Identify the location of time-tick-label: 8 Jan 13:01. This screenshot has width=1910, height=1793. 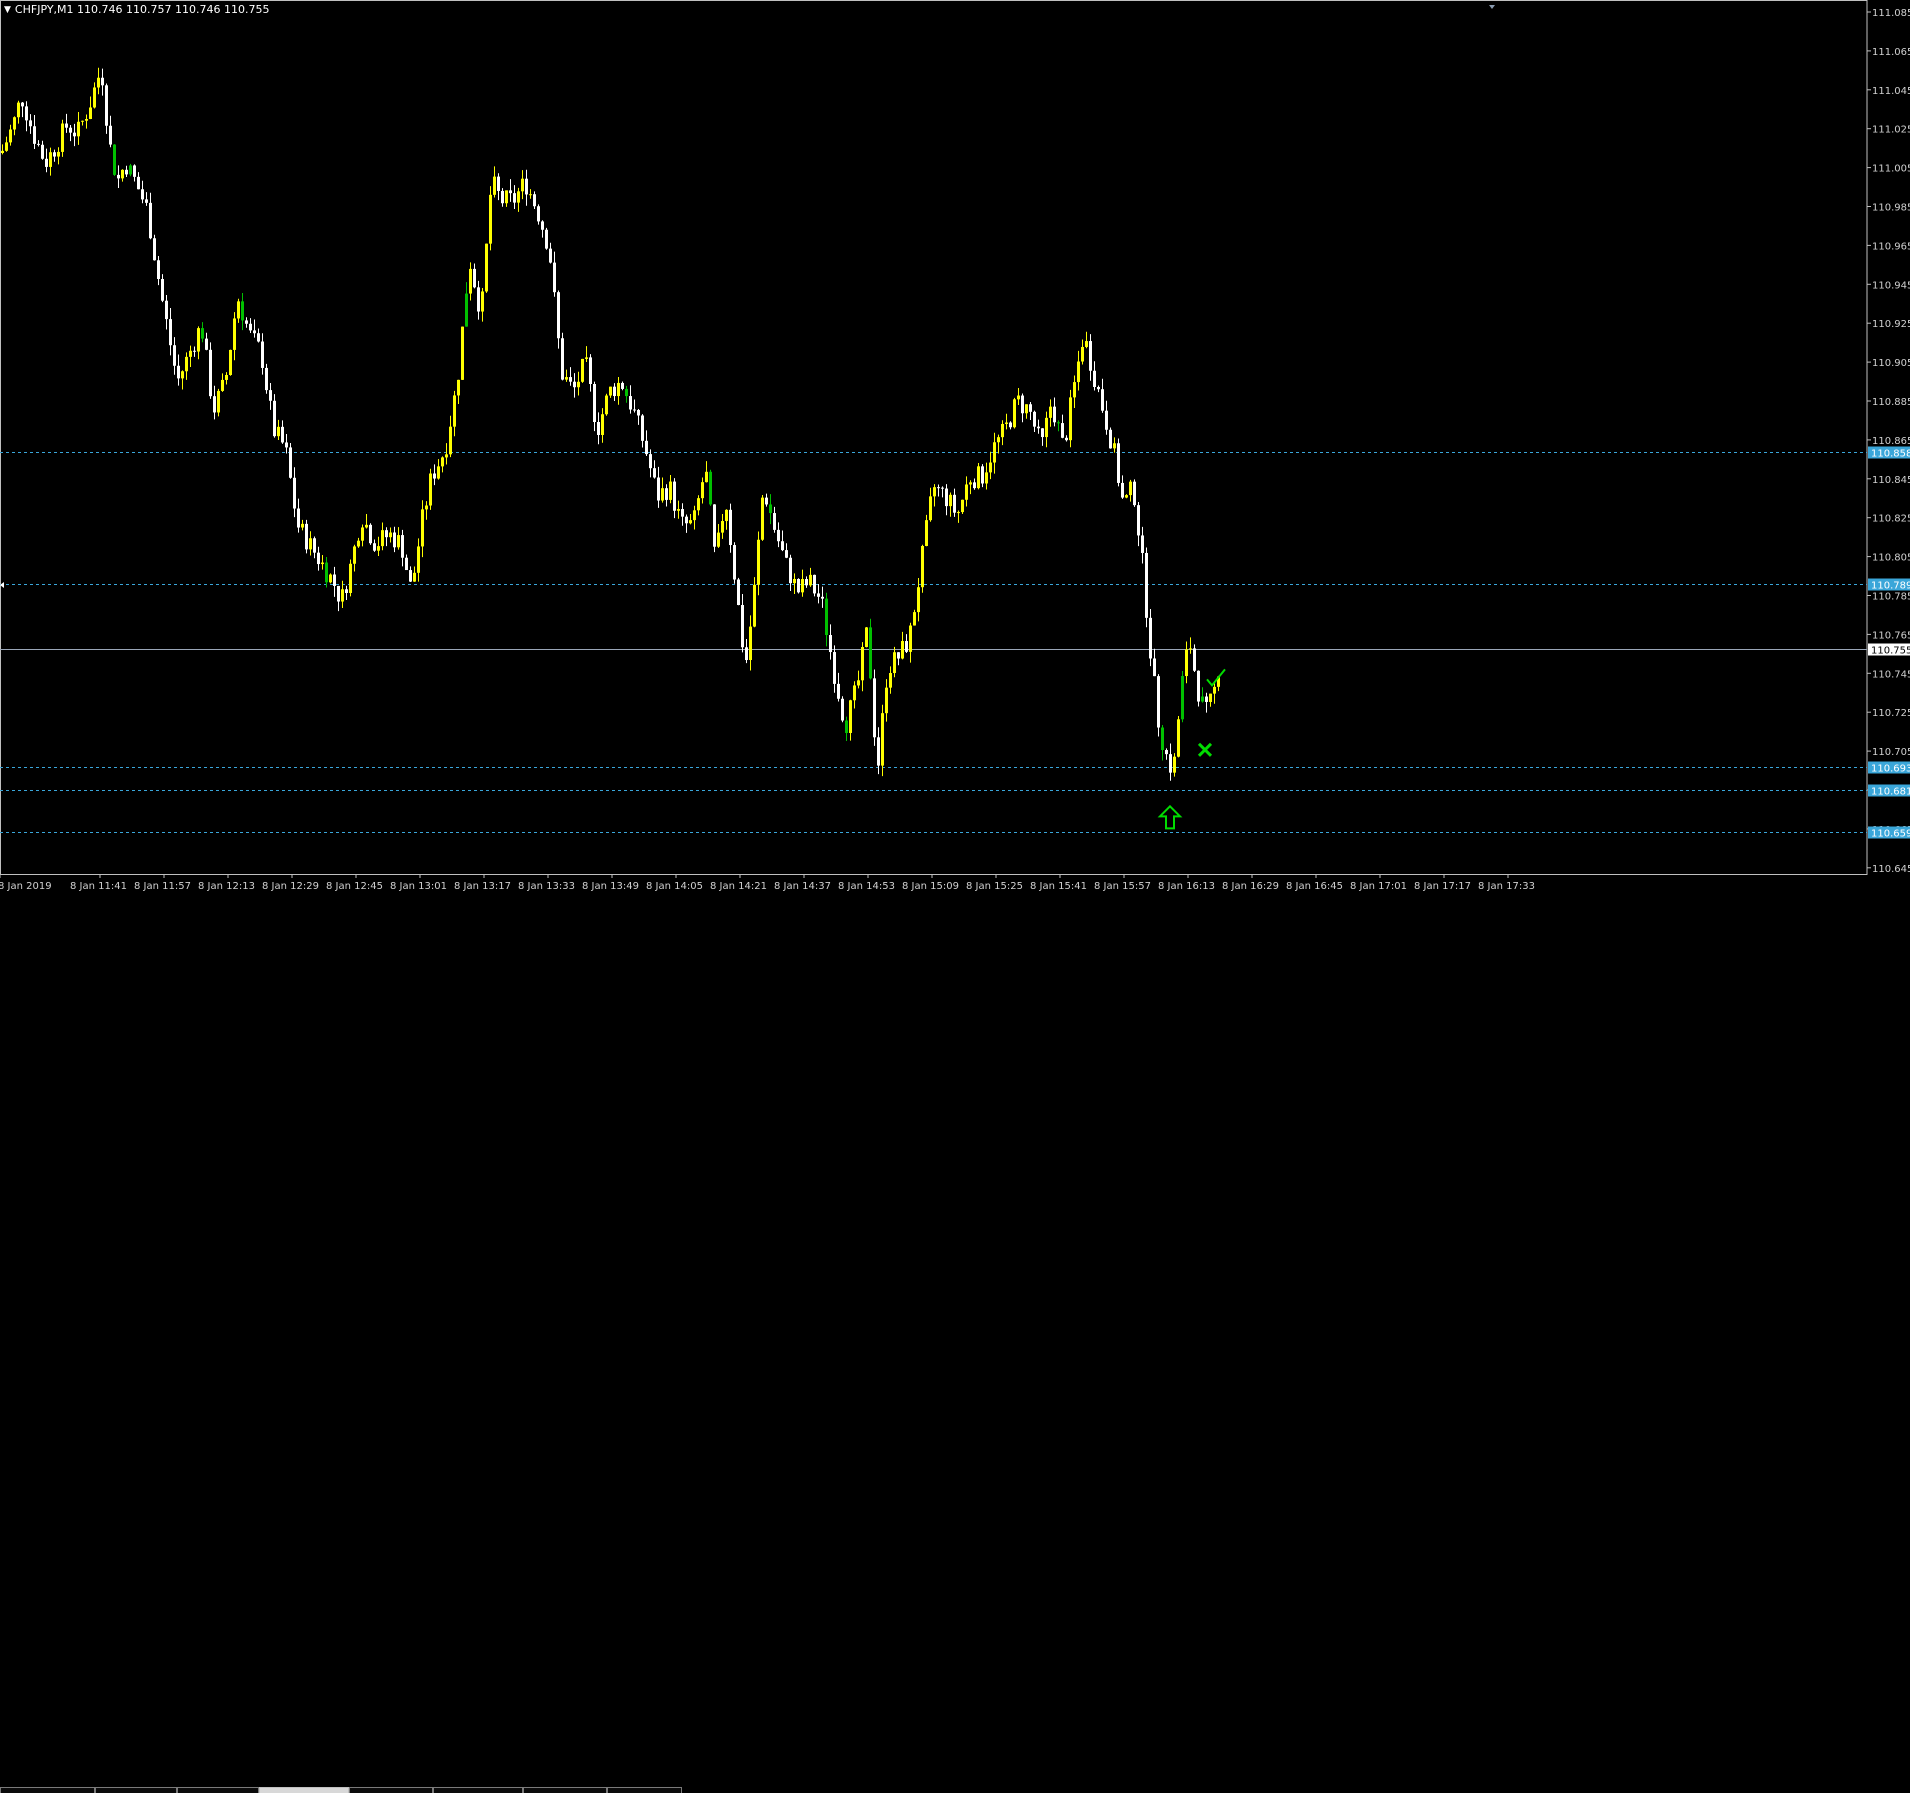
(418, 886).